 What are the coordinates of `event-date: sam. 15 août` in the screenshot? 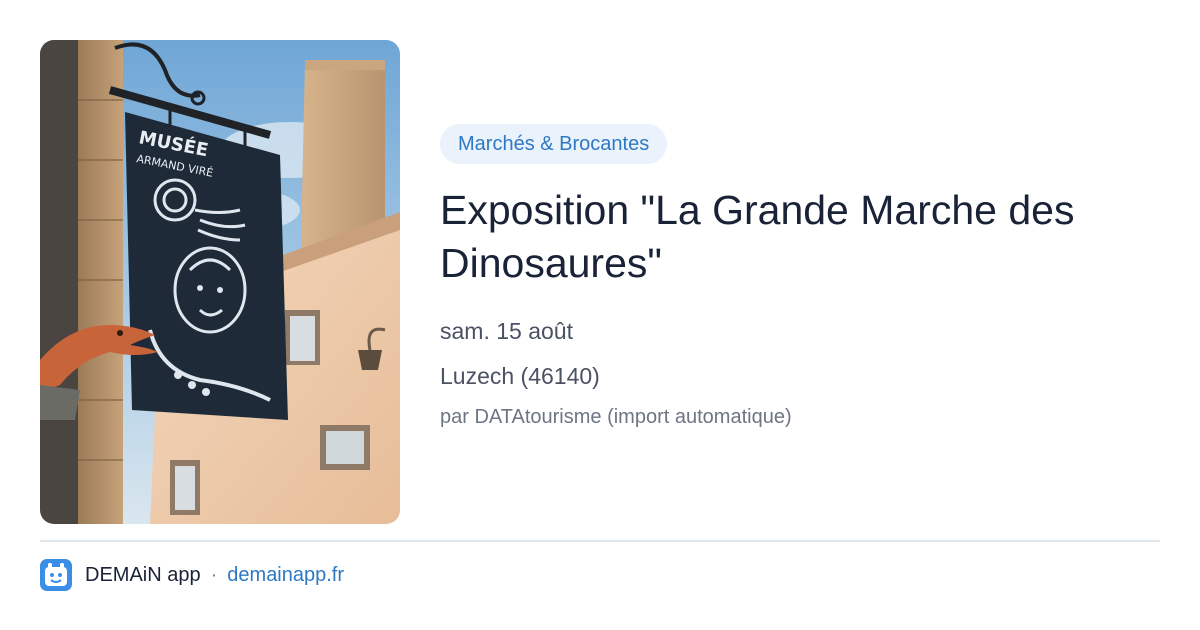 It's located at (506, 331).